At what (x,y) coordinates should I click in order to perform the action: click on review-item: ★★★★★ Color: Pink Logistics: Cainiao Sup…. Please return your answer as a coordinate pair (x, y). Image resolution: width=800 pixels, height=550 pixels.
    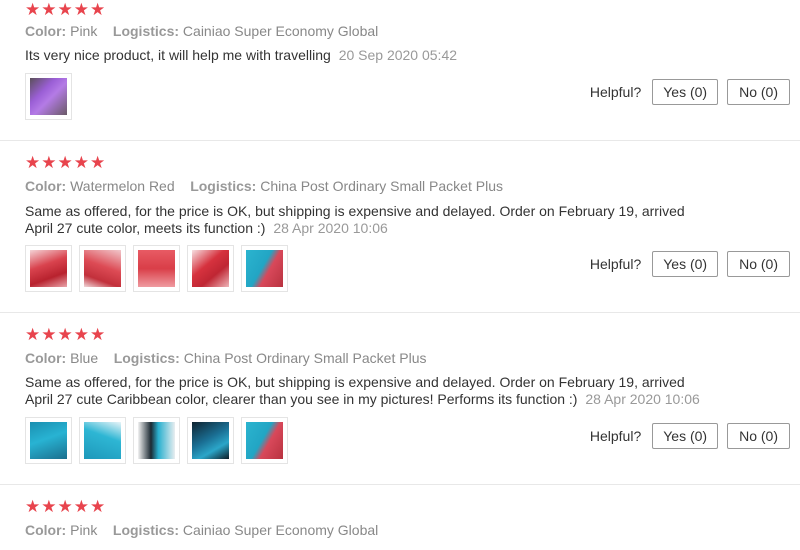
    Looking at the image, I should click on (400, 517).